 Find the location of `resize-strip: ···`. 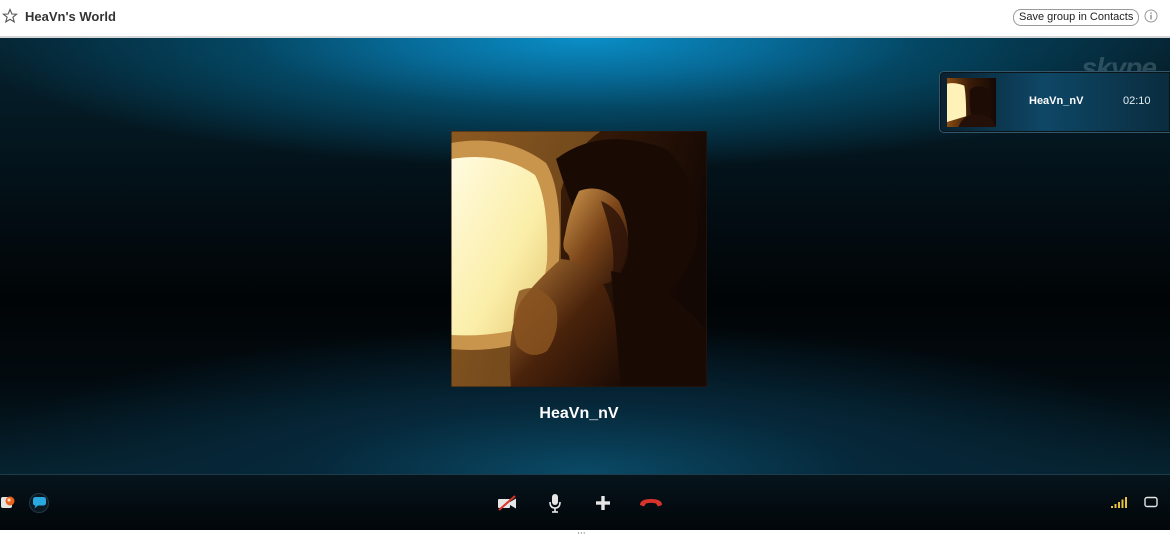

resize-strip: ··· is located at coordinates (585, 535).